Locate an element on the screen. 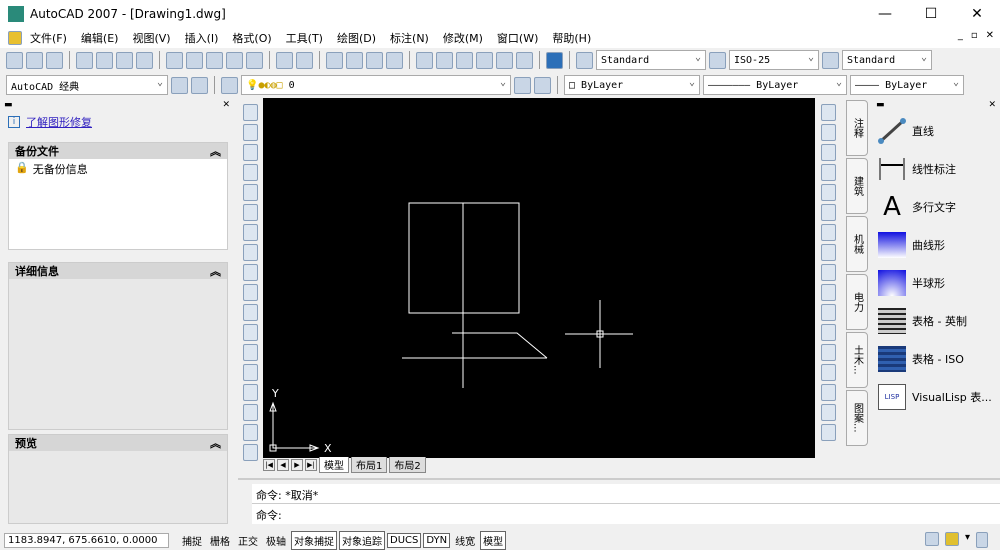  rectangle-icon is located at coordinates (250, 192).